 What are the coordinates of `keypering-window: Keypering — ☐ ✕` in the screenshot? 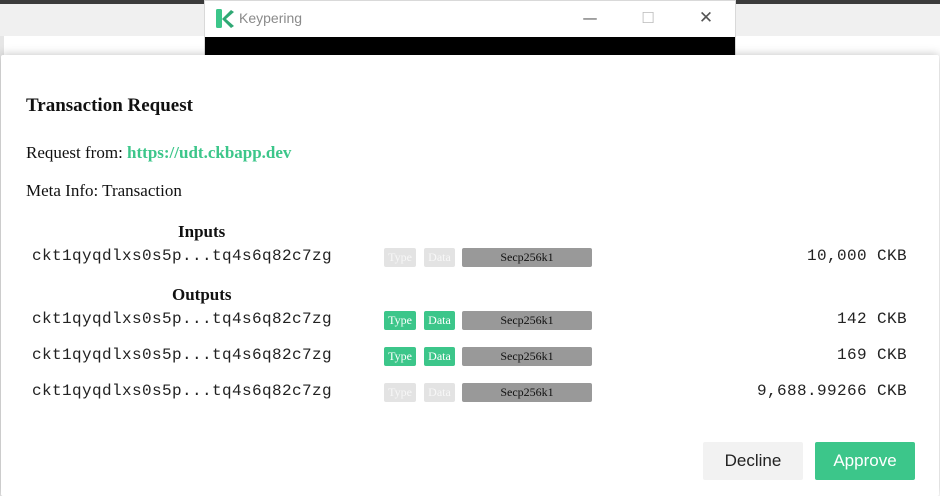 It's located at (470, 28).